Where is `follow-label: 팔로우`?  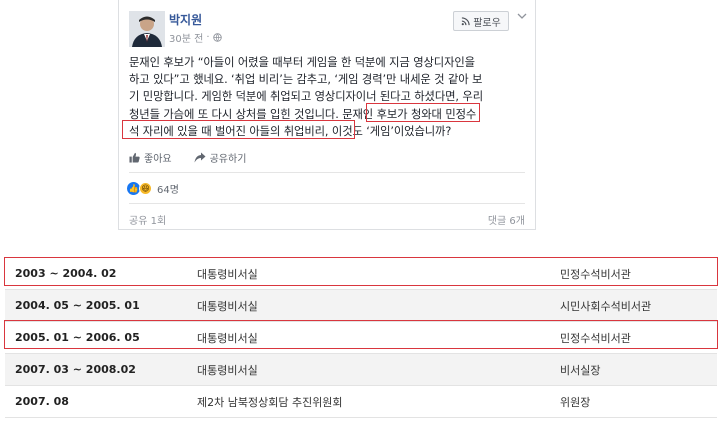 follow-label: 팔로우 is located at coordinates (487, 23).